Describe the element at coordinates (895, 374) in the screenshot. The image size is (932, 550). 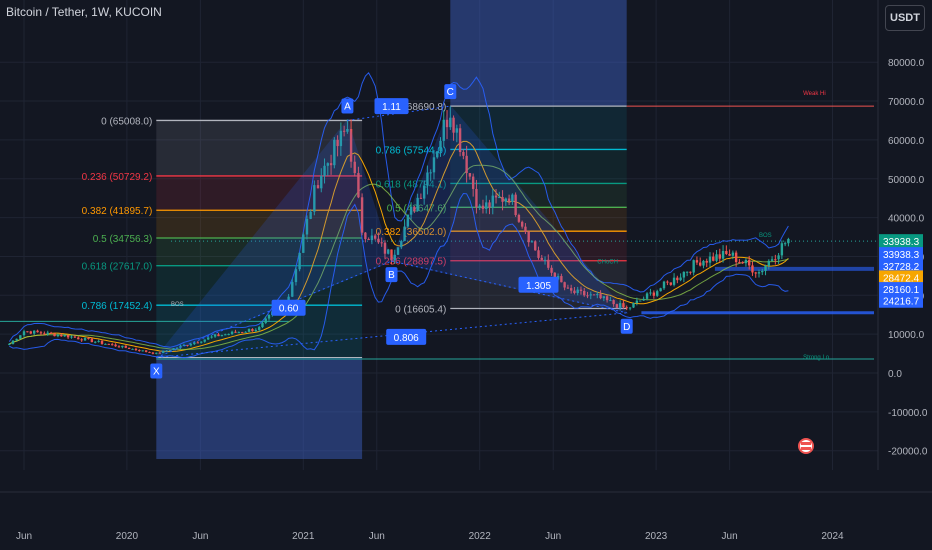
I see `y-tick-label: 0.0` at that location.